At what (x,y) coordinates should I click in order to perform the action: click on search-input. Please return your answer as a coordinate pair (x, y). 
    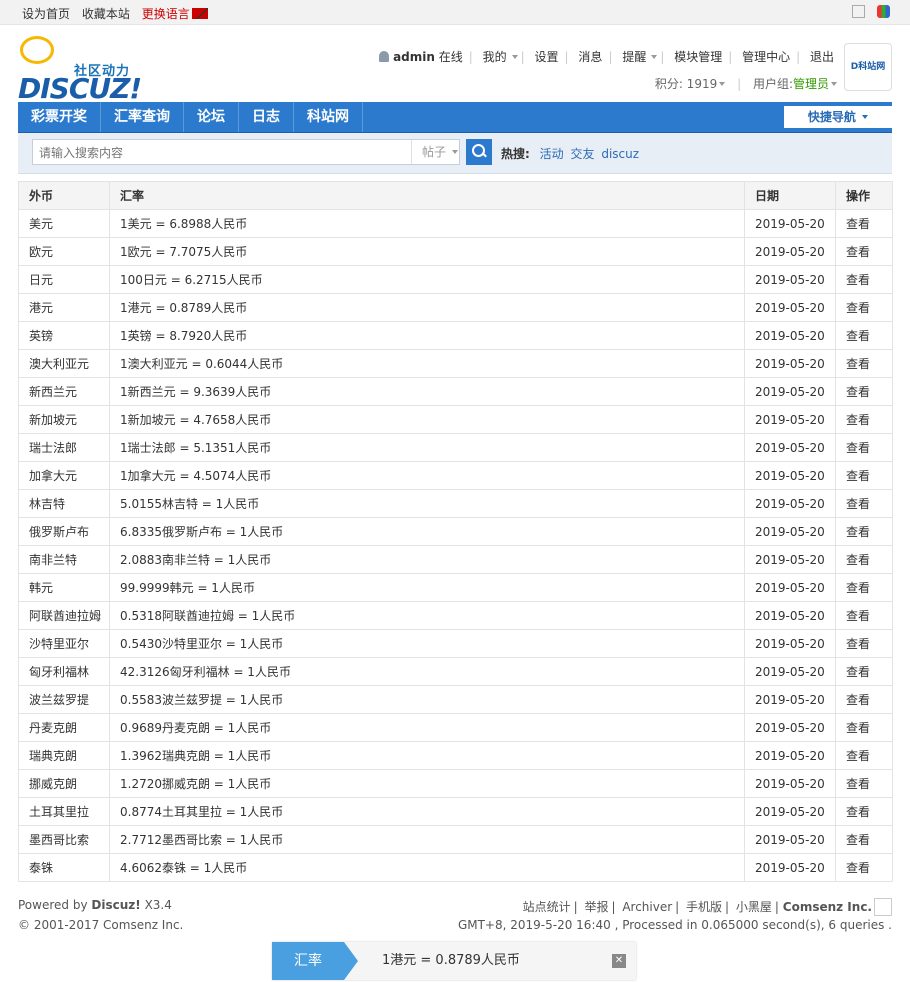
    Looking at the image, I should click on (217, 153).